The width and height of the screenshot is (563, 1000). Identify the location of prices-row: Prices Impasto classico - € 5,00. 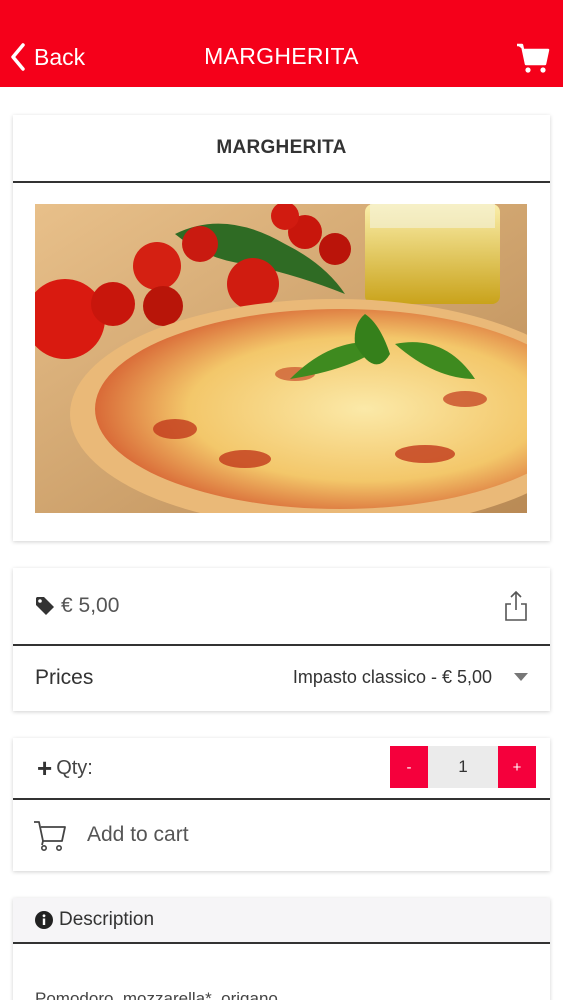
(281, 677).